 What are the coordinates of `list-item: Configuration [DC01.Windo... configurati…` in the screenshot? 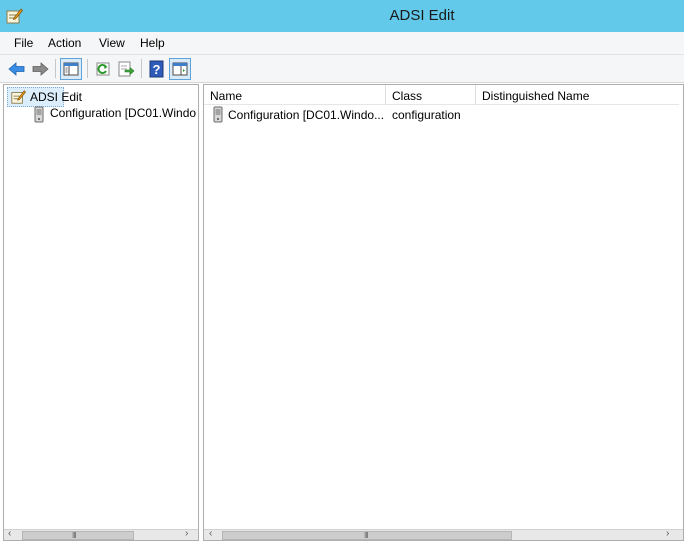 It's located at (439, 115).